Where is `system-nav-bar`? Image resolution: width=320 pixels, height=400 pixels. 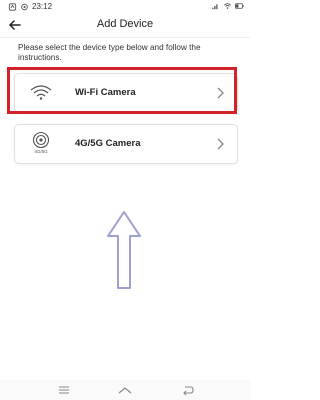 system-nav-bar is located at coordinates (125, 390).